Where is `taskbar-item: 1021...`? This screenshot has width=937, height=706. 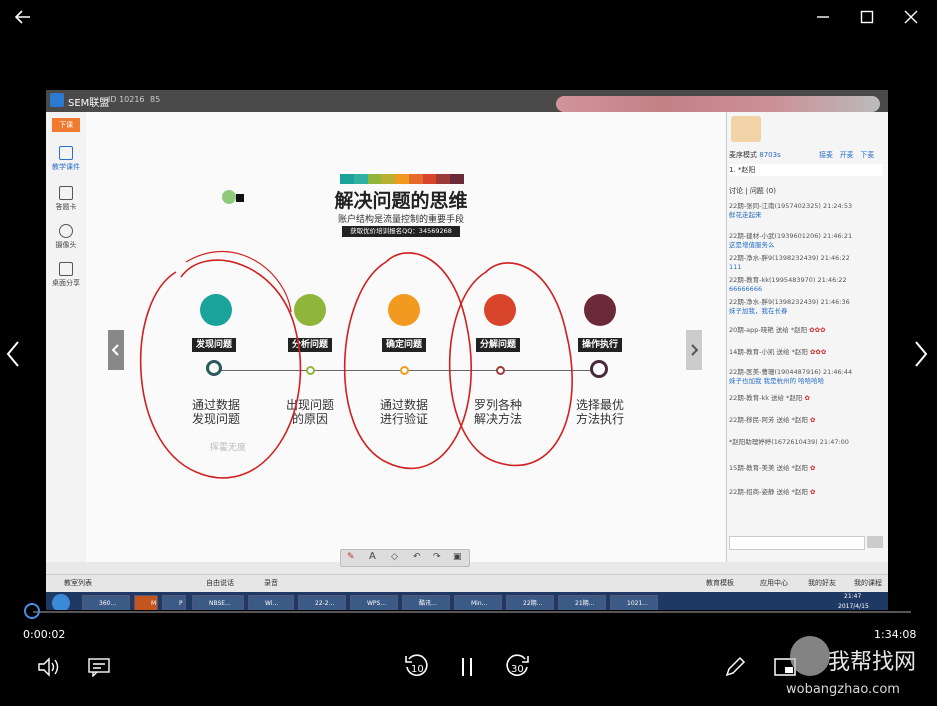
taskbar-item: 1021... is located at coordinates (634, 602).